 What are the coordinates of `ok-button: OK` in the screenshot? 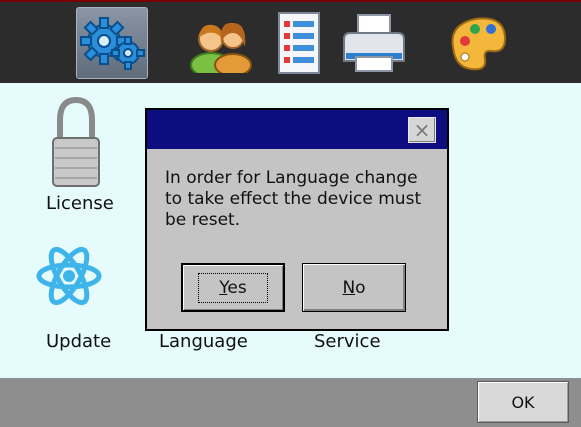 It's located at (523, 402).